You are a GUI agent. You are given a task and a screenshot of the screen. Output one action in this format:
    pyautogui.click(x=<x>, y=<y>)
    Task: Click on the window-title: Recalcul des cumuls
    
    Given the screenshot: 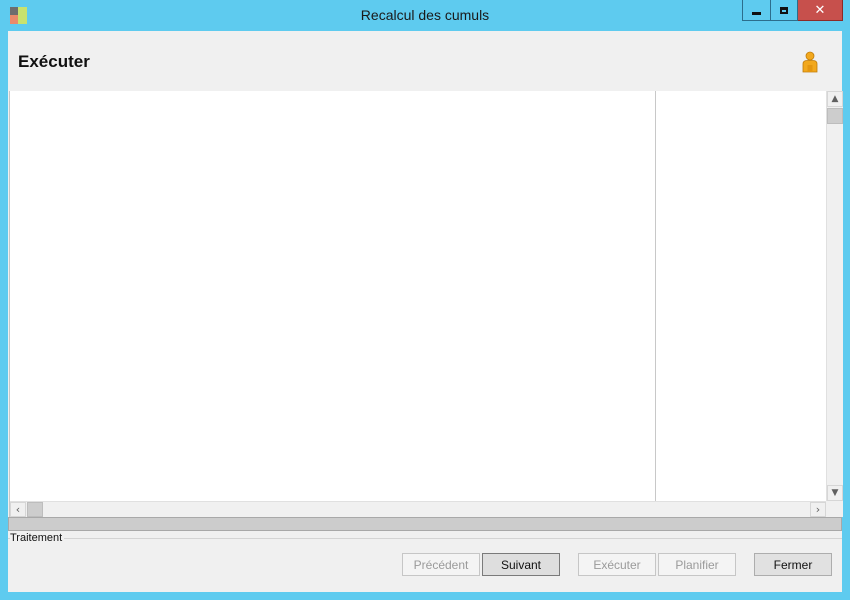 What is the action you would take?
    pyautogui.click(x=425, y=15)
    